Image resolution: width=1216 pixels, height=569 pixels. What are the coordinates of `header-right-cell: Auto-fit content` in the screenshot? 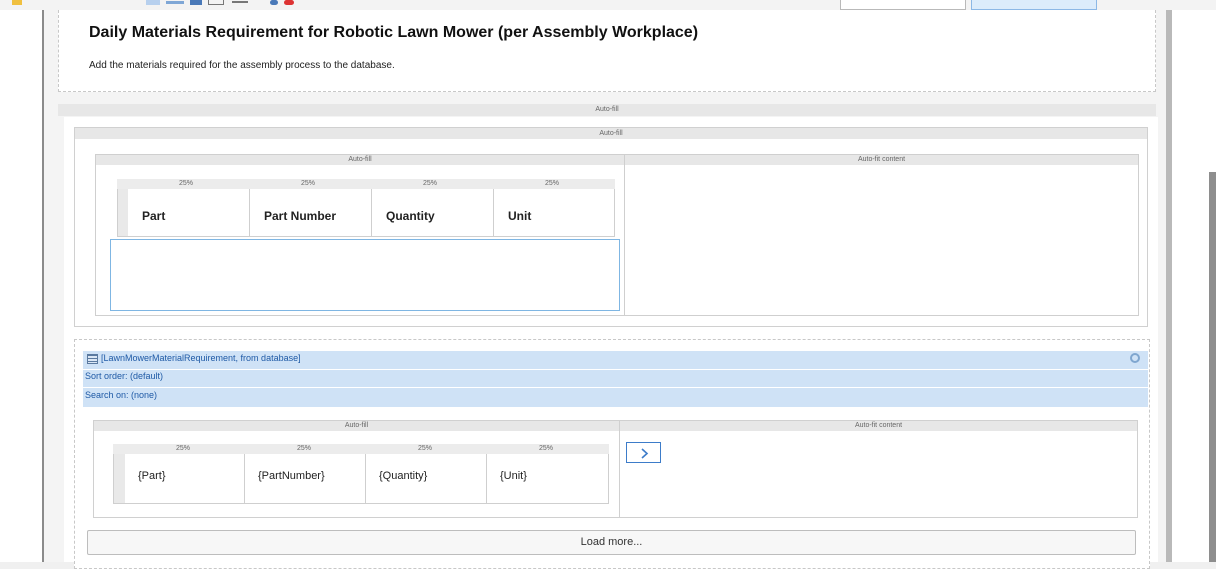 It's located at (882, 235).